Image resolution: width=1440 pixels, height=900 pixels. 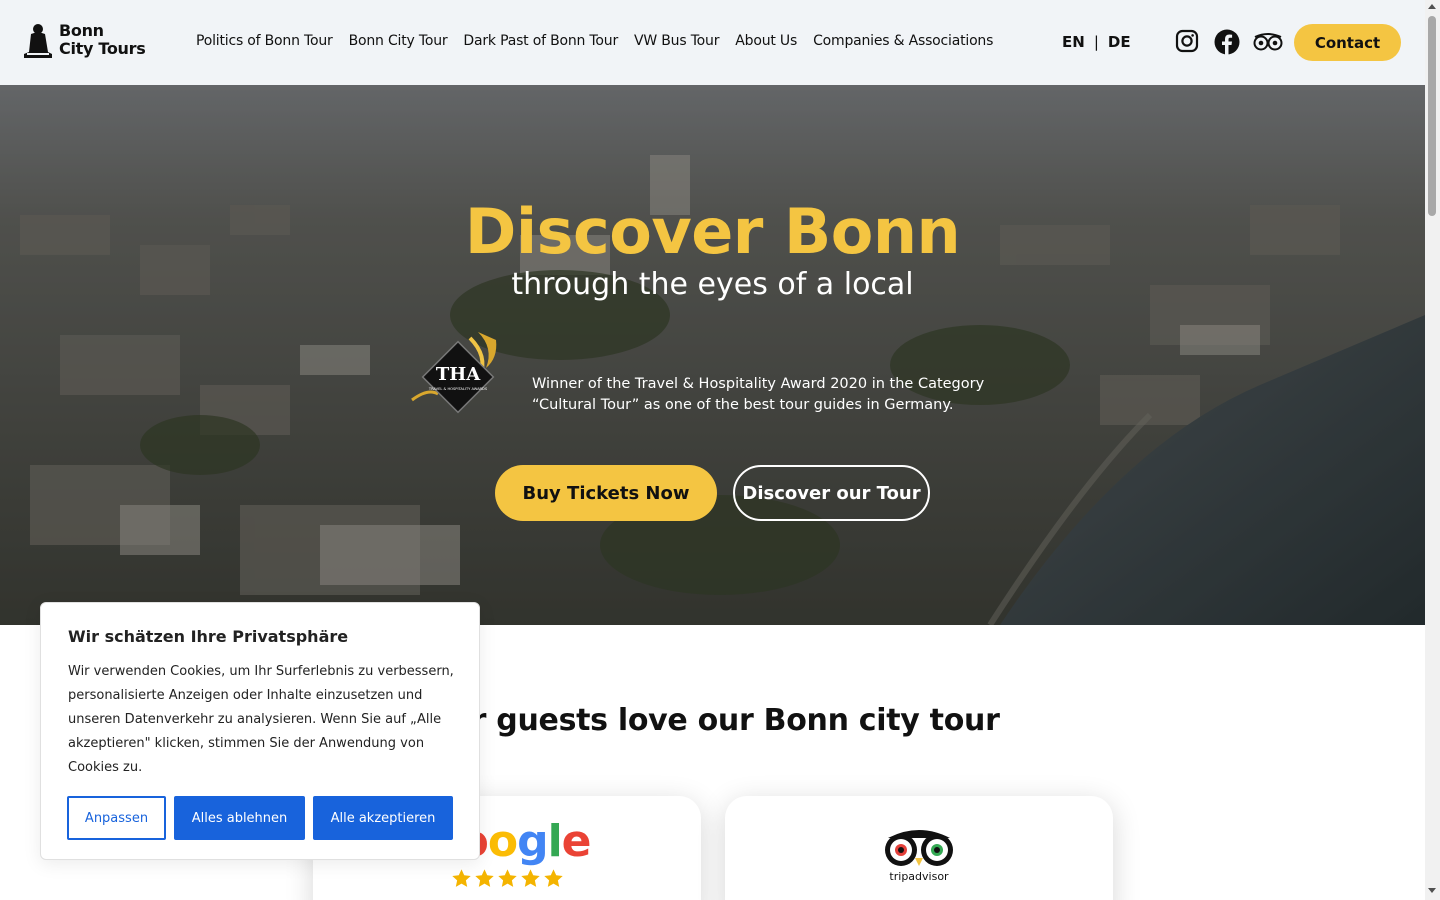 I want to click on scroll-up-arrow-icon, so click(x=1432, y=6).